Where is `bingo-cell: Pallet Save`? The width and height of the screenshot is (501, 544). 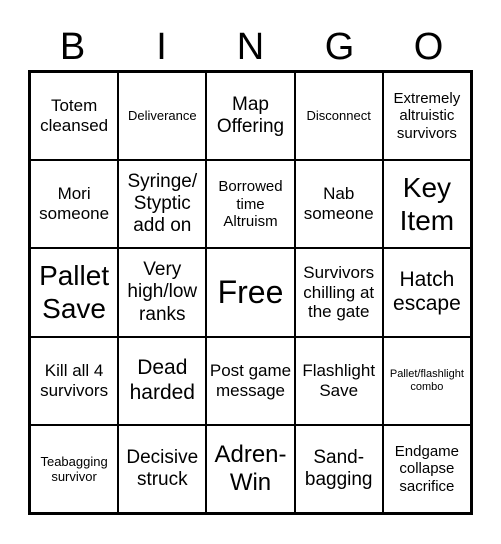 bingo-cell: Pallet Save is located at coordinates (74, 292).